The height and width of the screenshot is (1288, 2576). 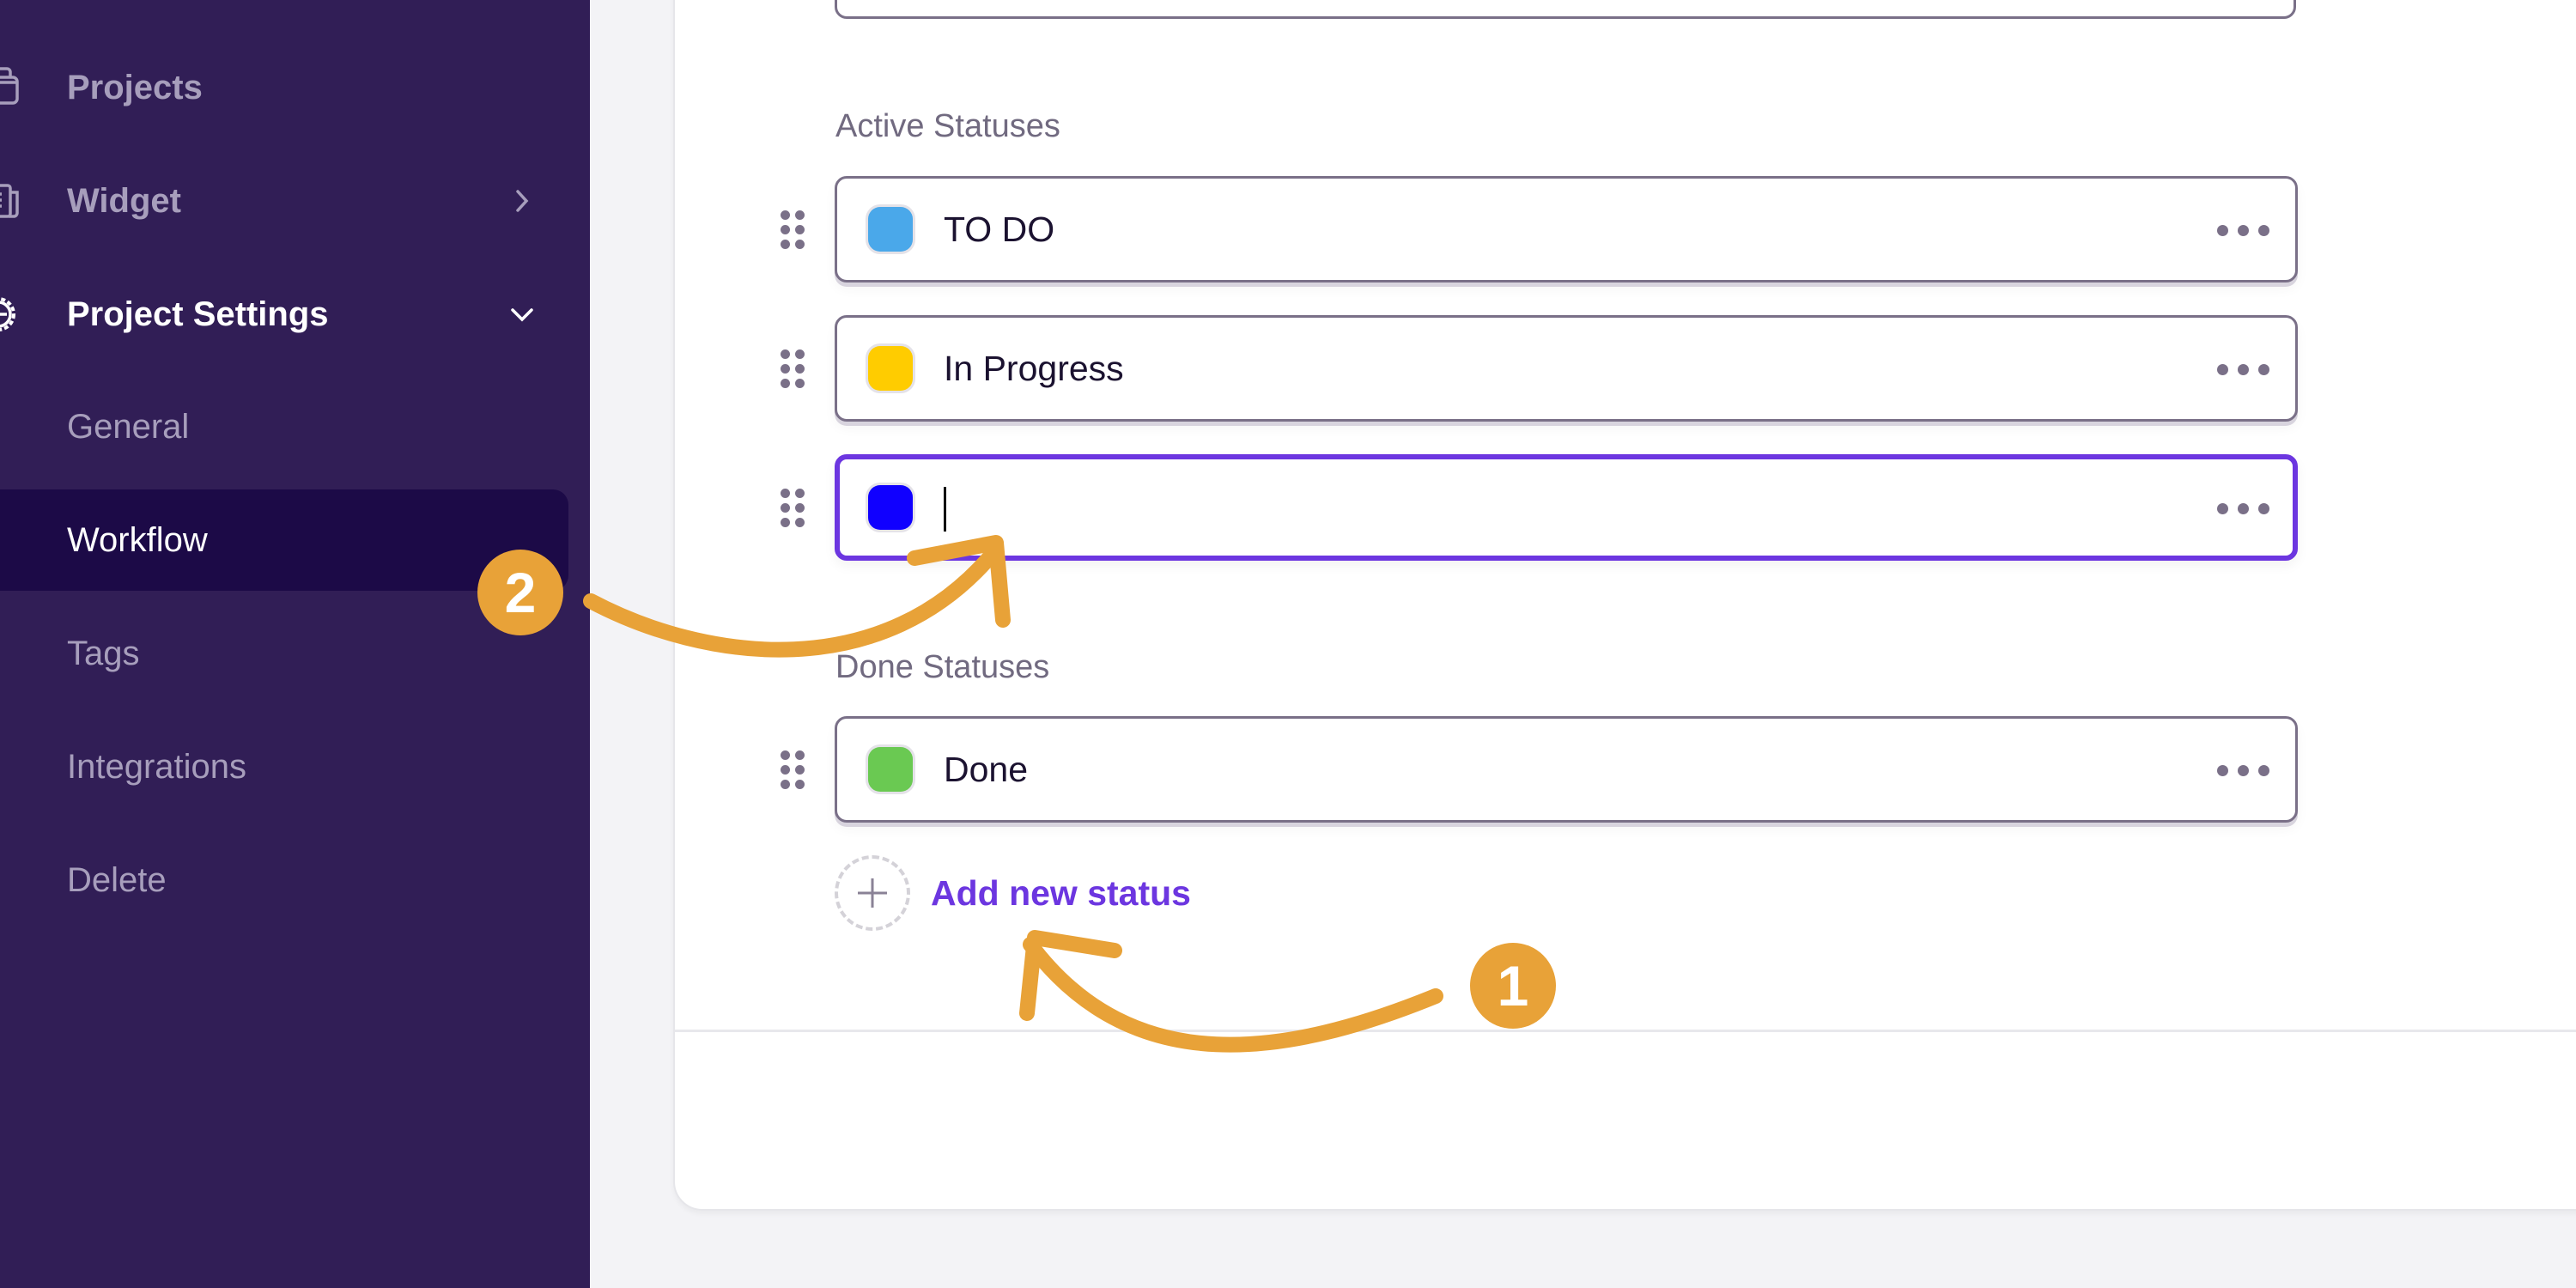 I want to click on sidebar-subitem-tags: Tags, so click(x=284, y=653).